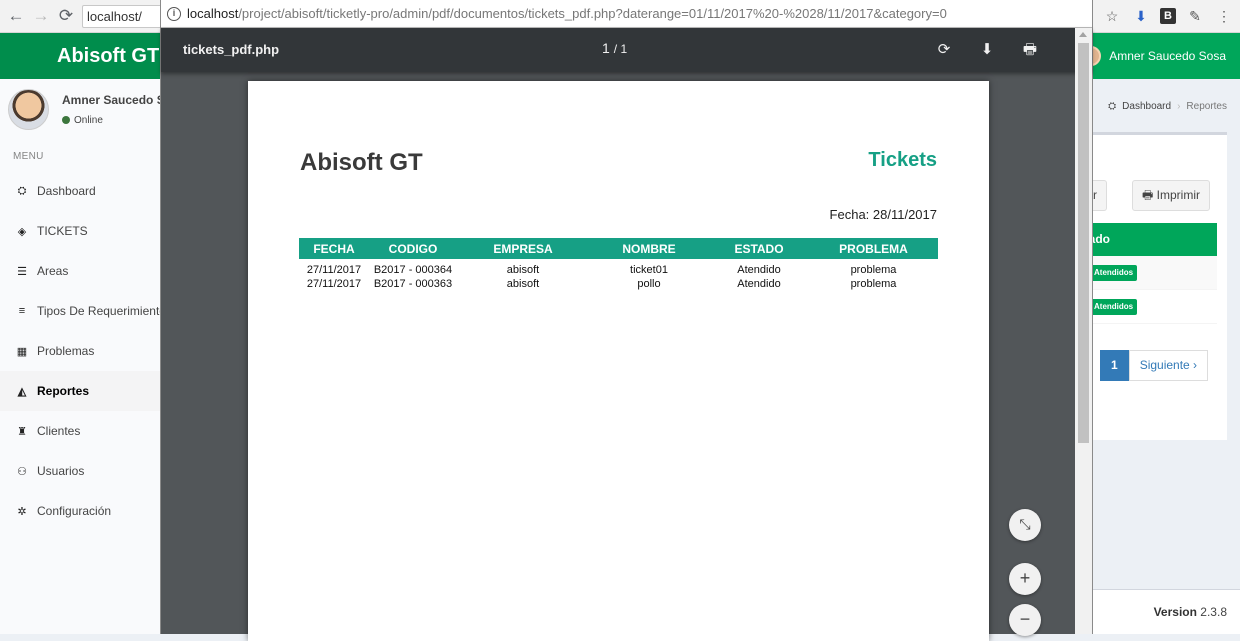  I want to click on breadcrumb: ⛭ Dashboard › Reportes, so click(1167, 106).